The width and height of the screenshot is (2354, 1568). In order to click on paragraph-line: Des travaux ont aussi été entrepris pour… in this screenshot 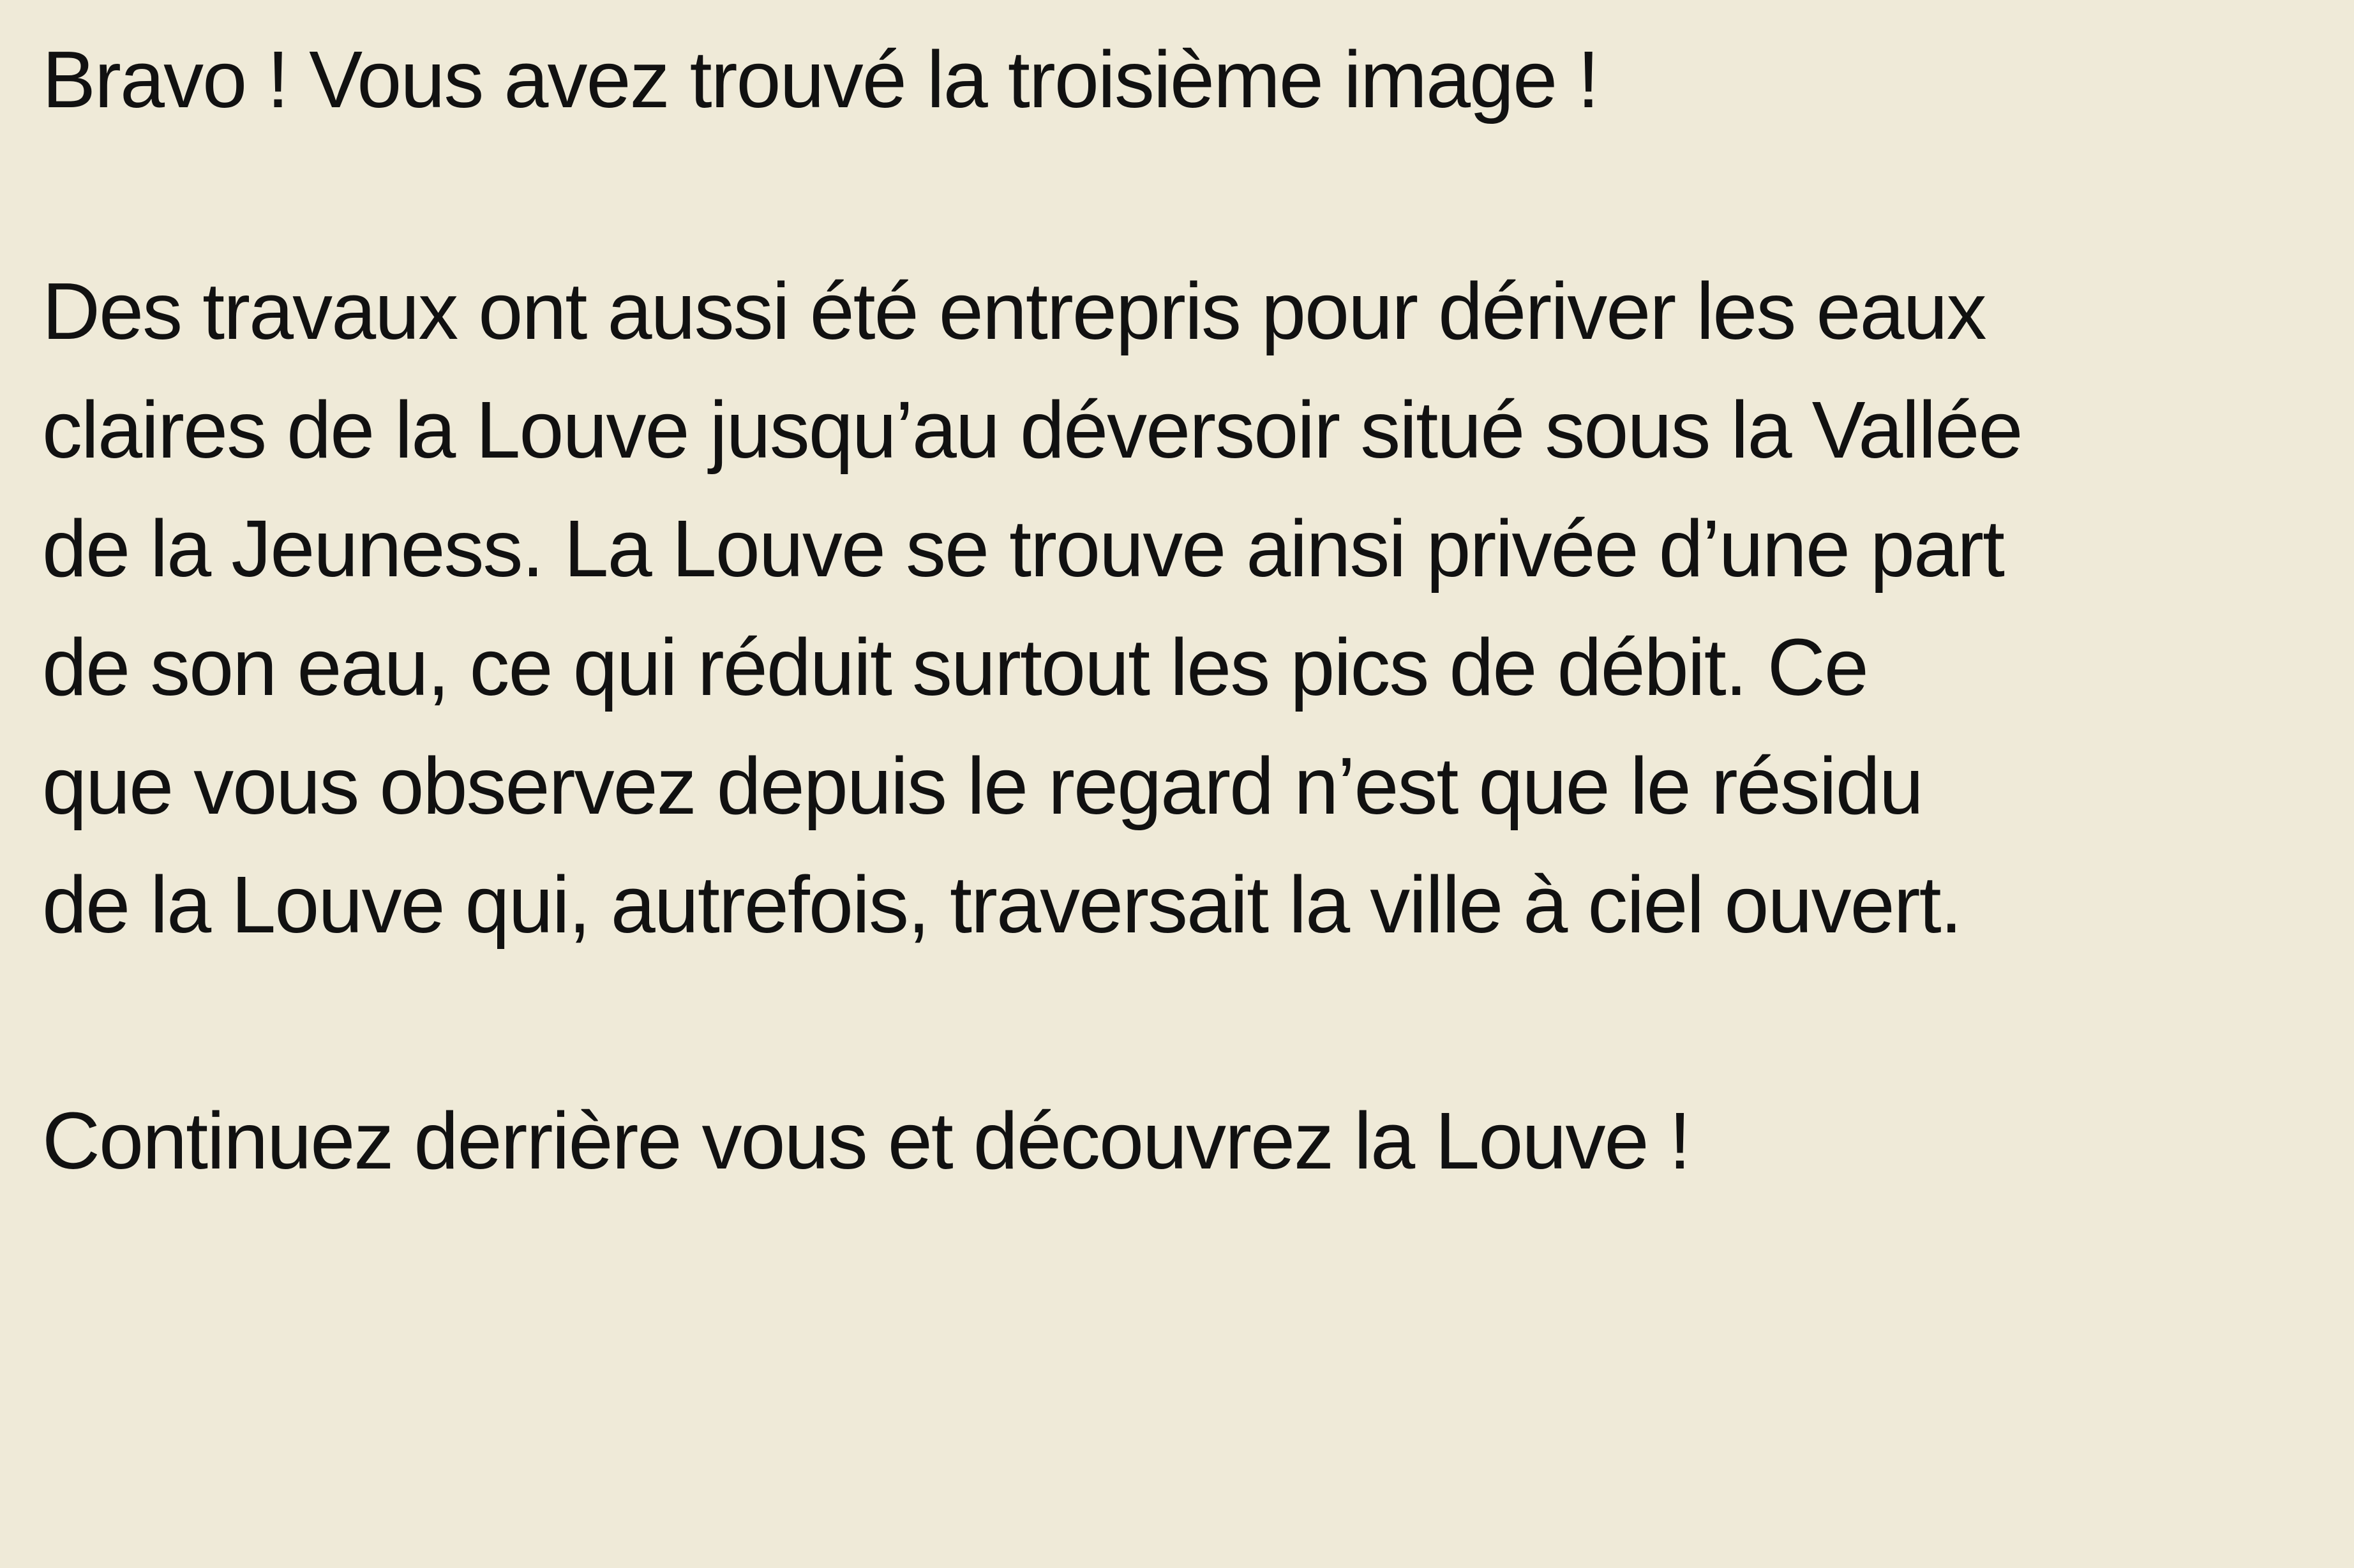, I will do `click(1014, 311)`.